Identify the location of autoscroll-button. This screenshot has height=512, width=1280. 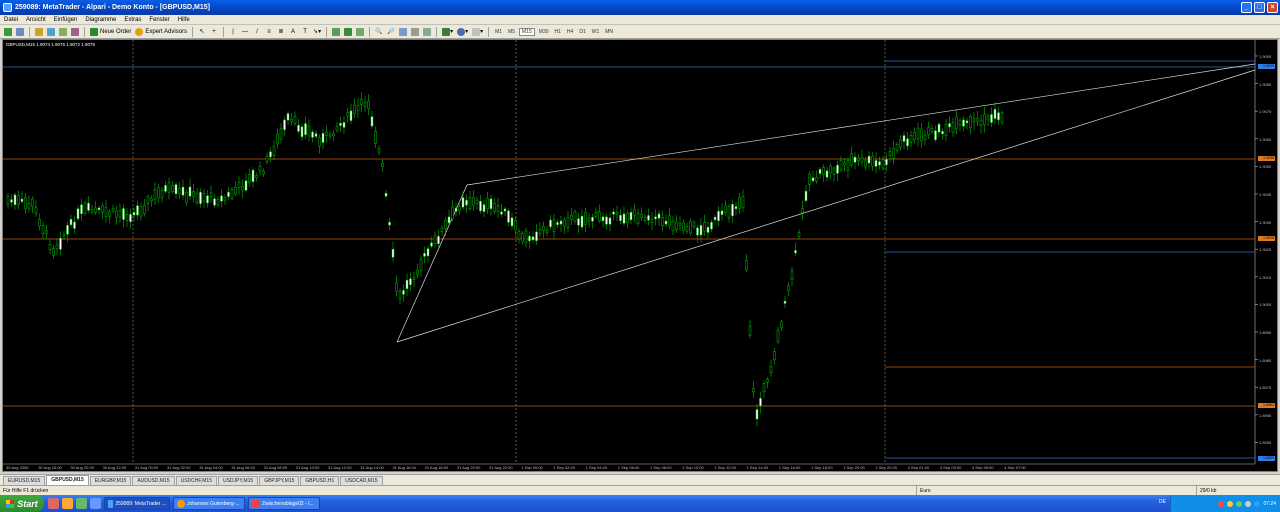
(427, 32).